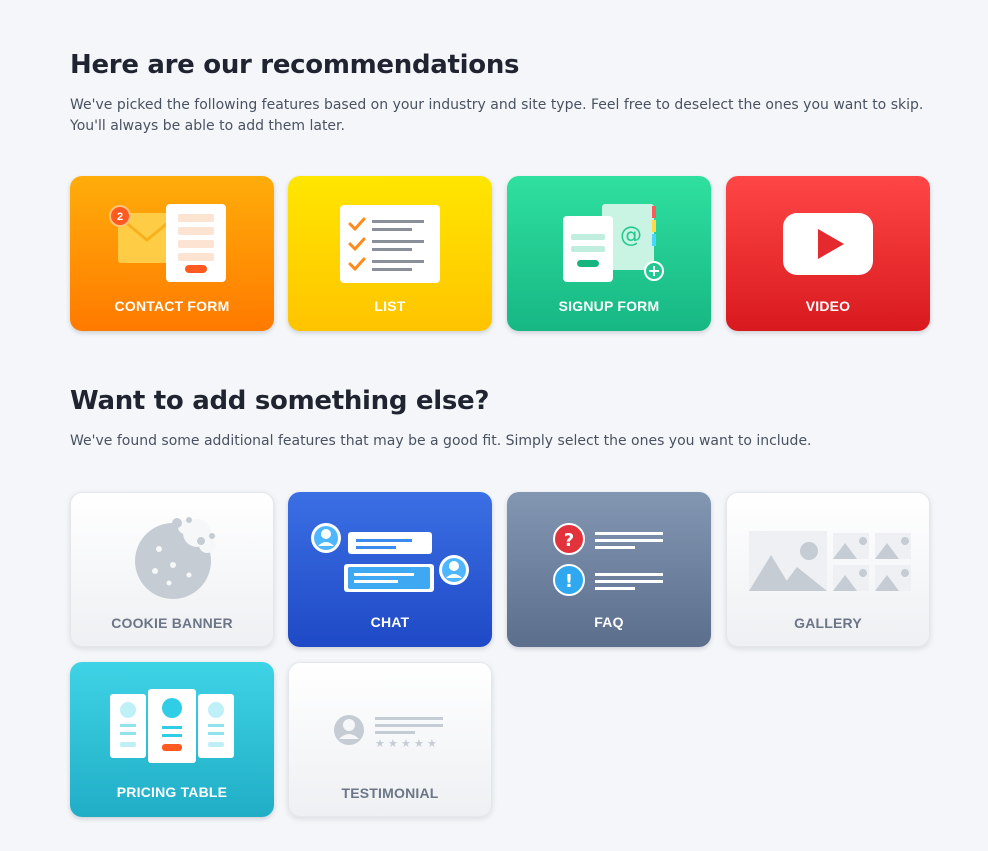 The width and height of the screenshot is (988, 851). What do you see at coordinates (830, 561) in the screenshot?
I see `gallery-icon` at bounding box center [830, 561].